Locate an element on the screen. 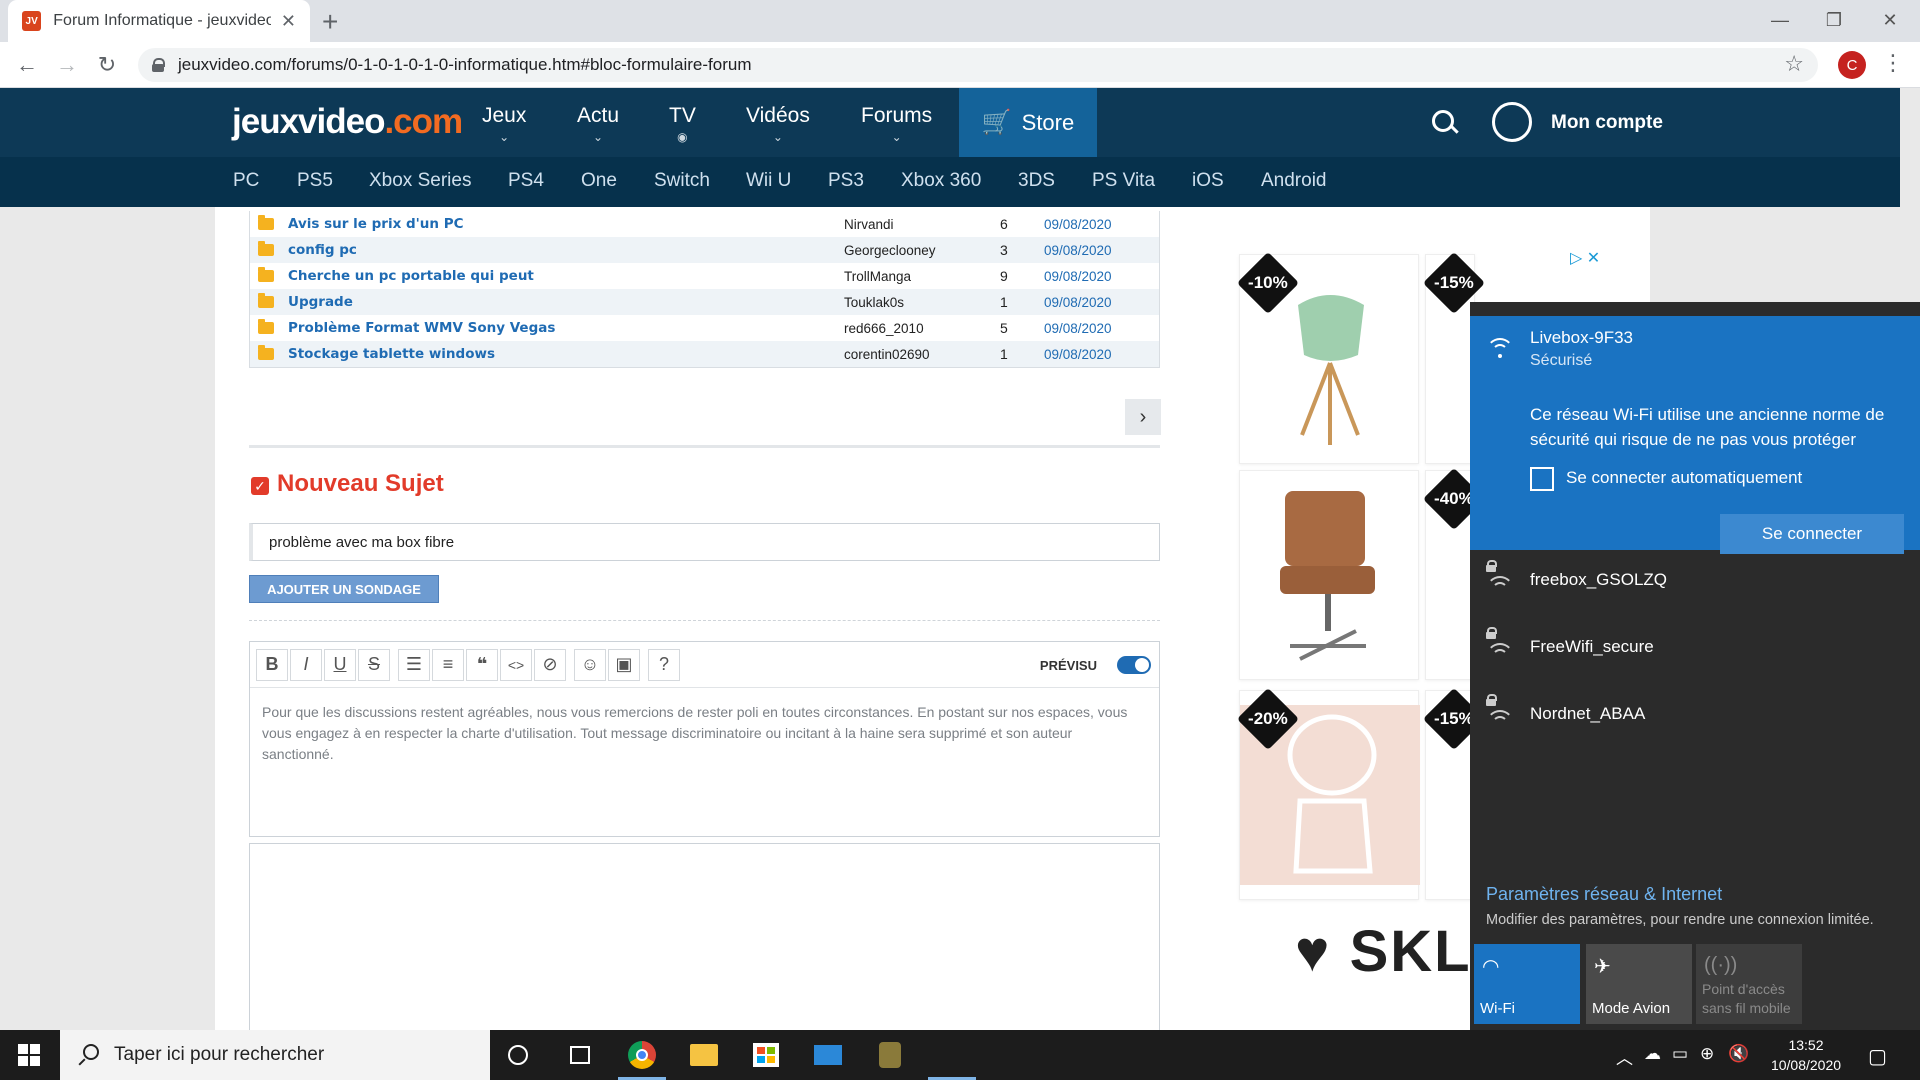  account-link: Mon compte is located at coordinates (1607, 123).